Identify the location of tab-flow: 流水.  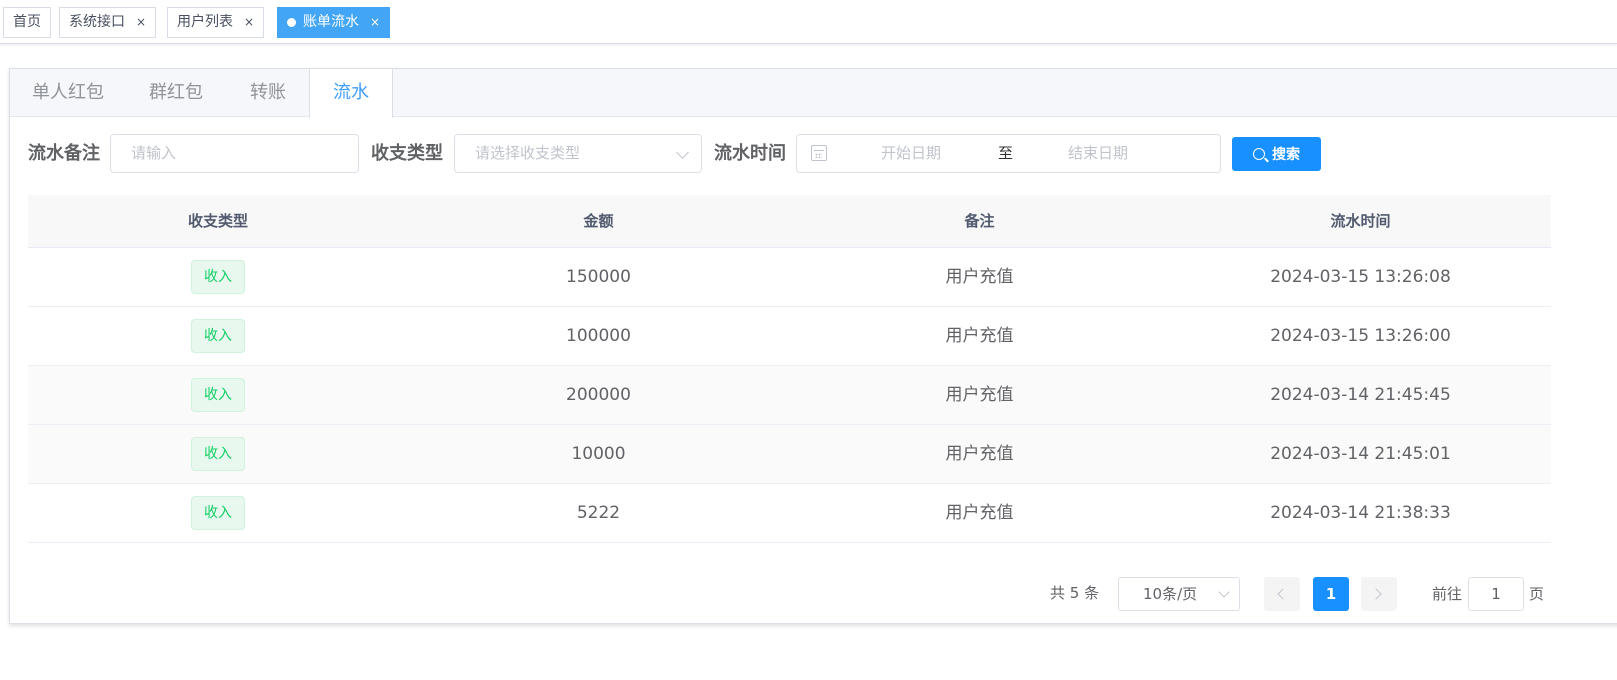
(351, 93).